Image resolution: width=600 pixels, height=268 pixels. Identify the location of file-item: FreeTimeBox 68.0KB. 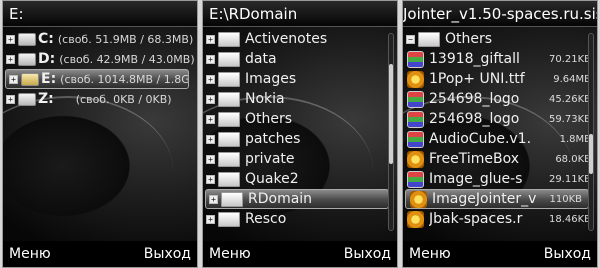
(500, 159).